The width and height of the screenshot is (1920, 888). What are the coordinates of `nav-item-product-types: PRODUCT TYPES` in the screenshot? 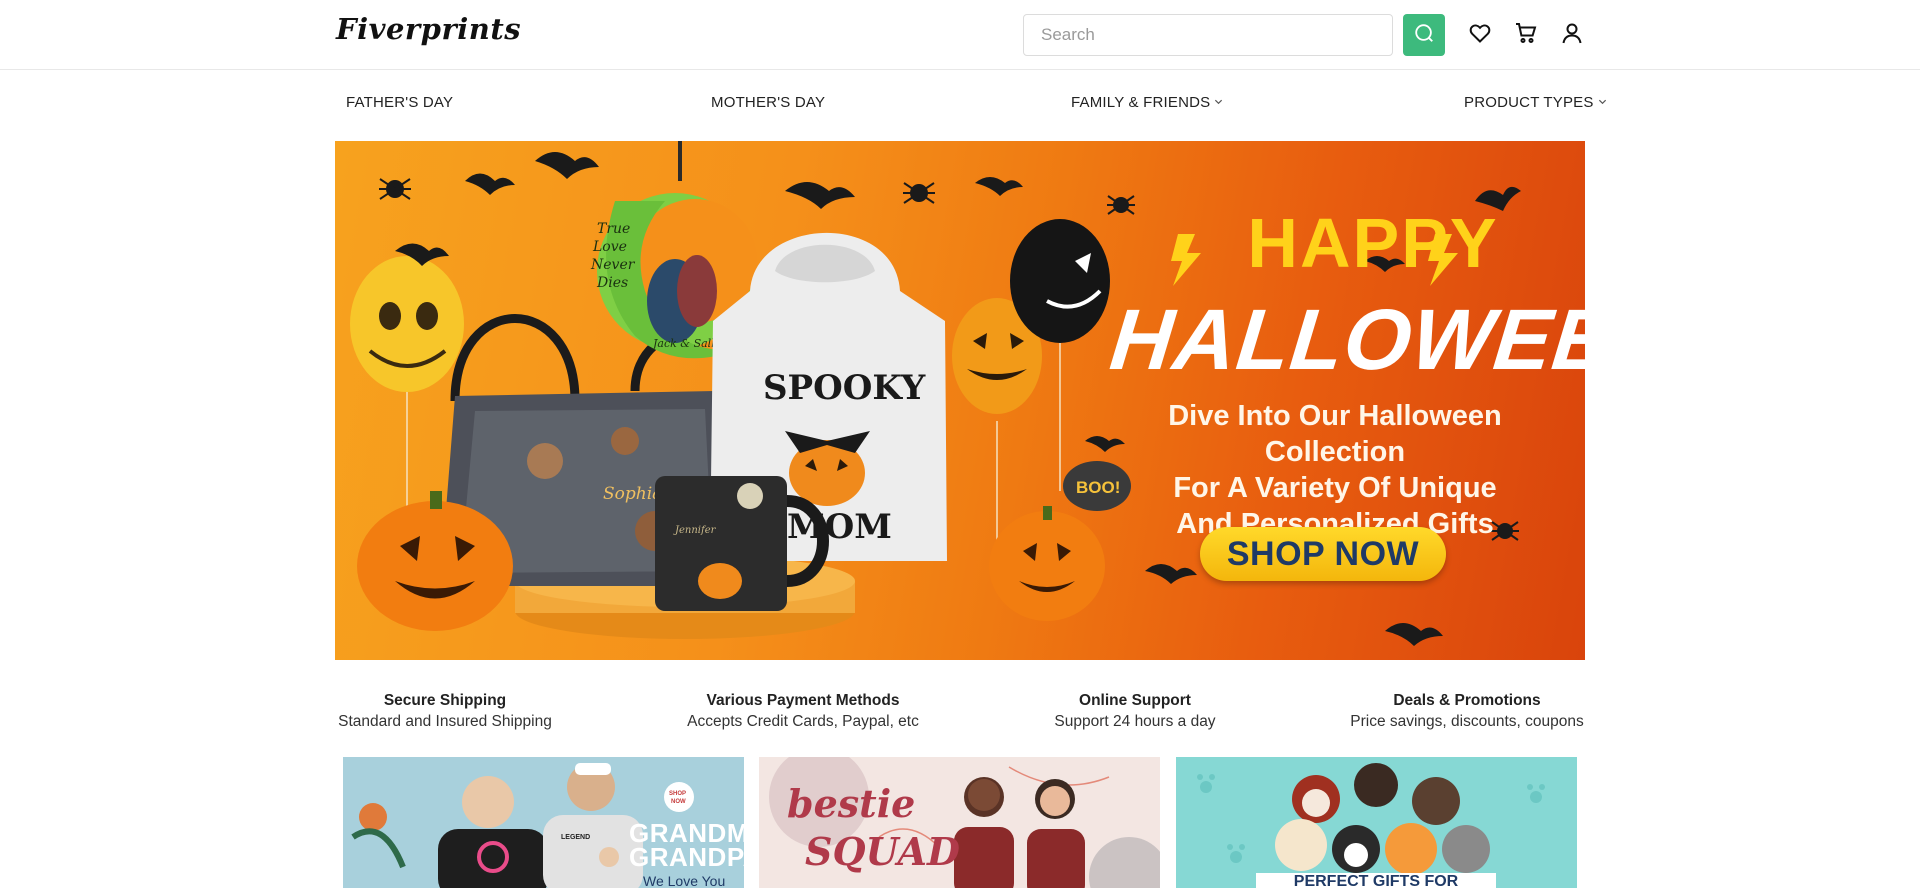 It's located at (1535, 102).